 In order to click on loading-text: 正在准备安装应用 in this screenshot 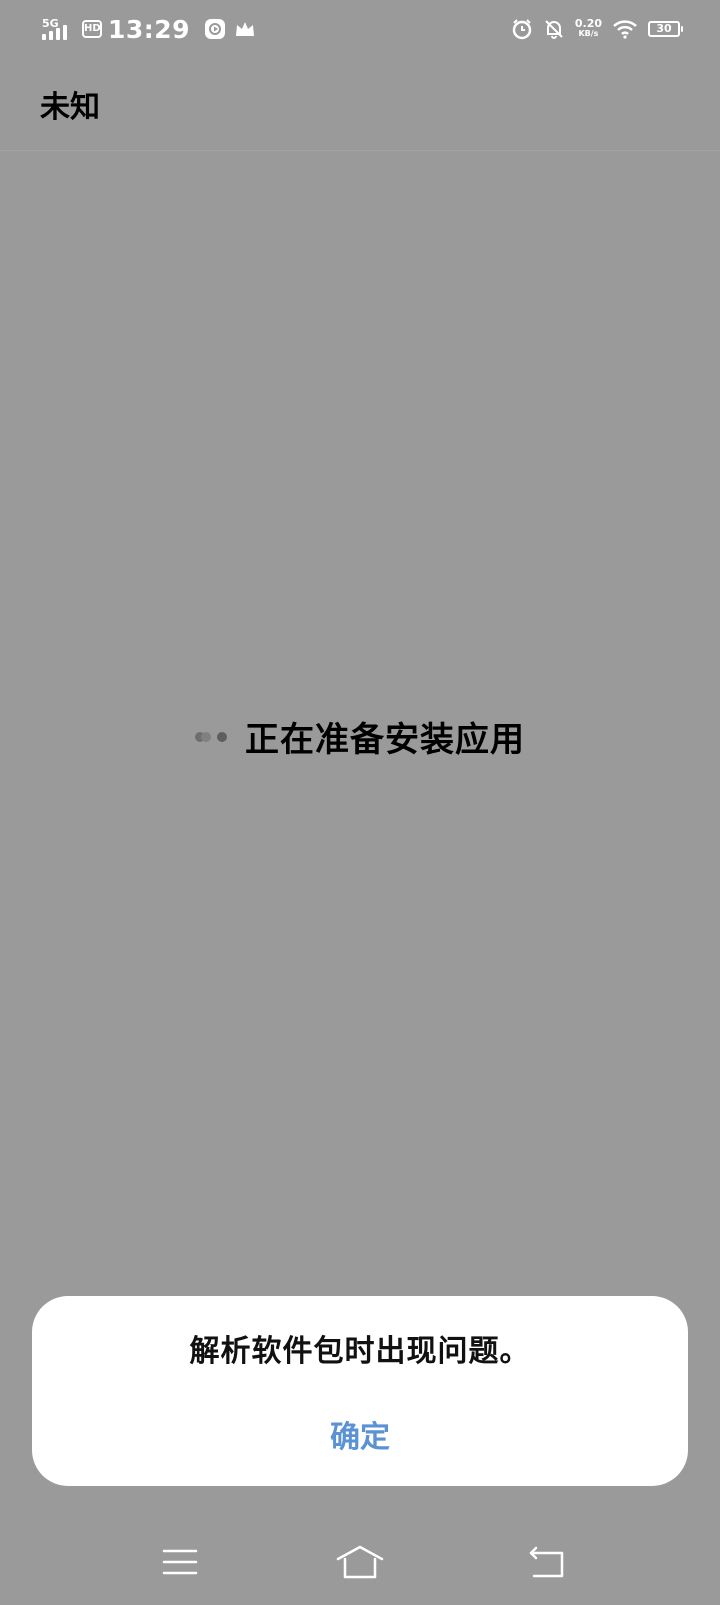, I will do `click(385, 740)`.